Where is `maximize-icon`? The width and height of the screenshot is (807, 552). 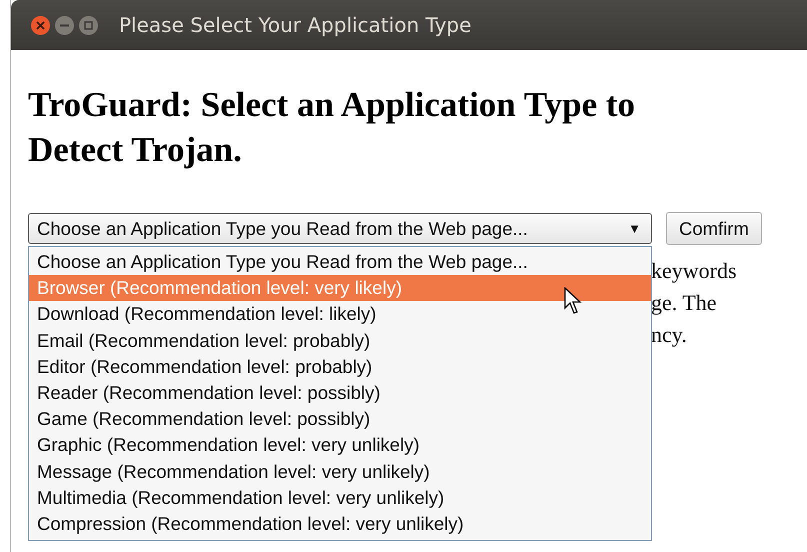
maximize-icon is located at coordinates (88, 25).